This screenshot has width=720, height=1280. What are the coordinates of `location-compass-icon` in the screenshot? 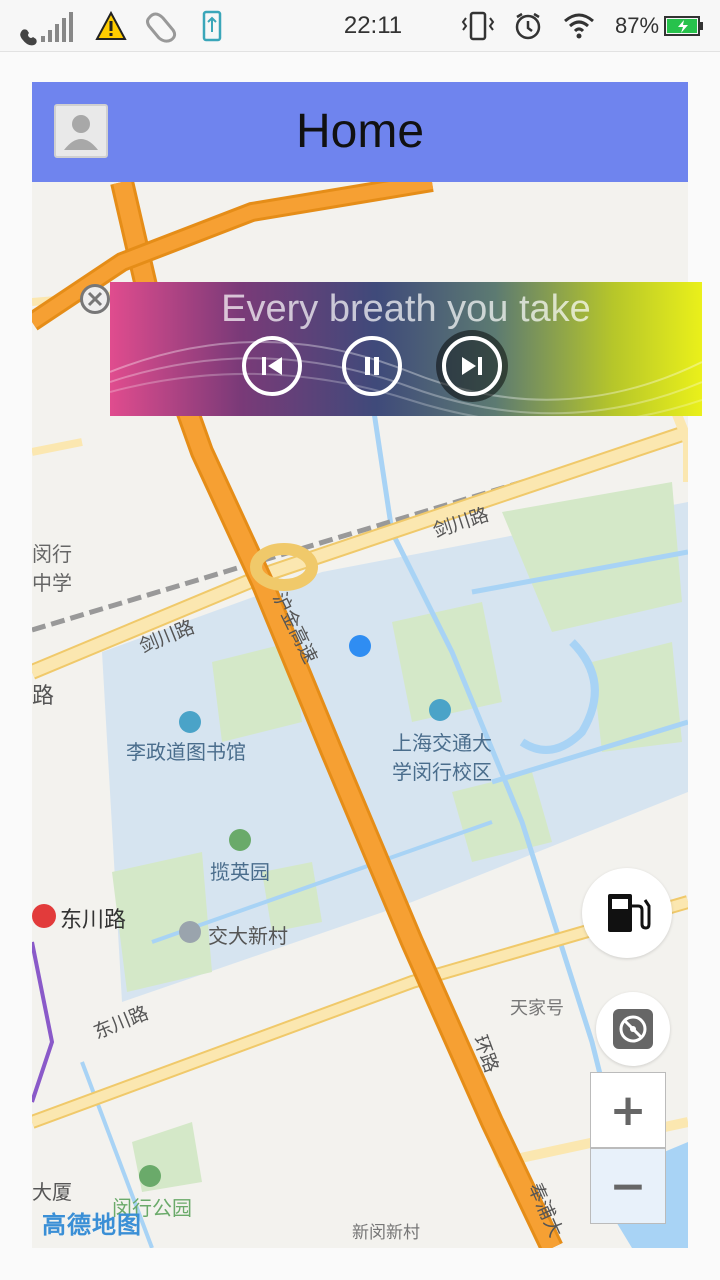 It's located at (633, 1029).